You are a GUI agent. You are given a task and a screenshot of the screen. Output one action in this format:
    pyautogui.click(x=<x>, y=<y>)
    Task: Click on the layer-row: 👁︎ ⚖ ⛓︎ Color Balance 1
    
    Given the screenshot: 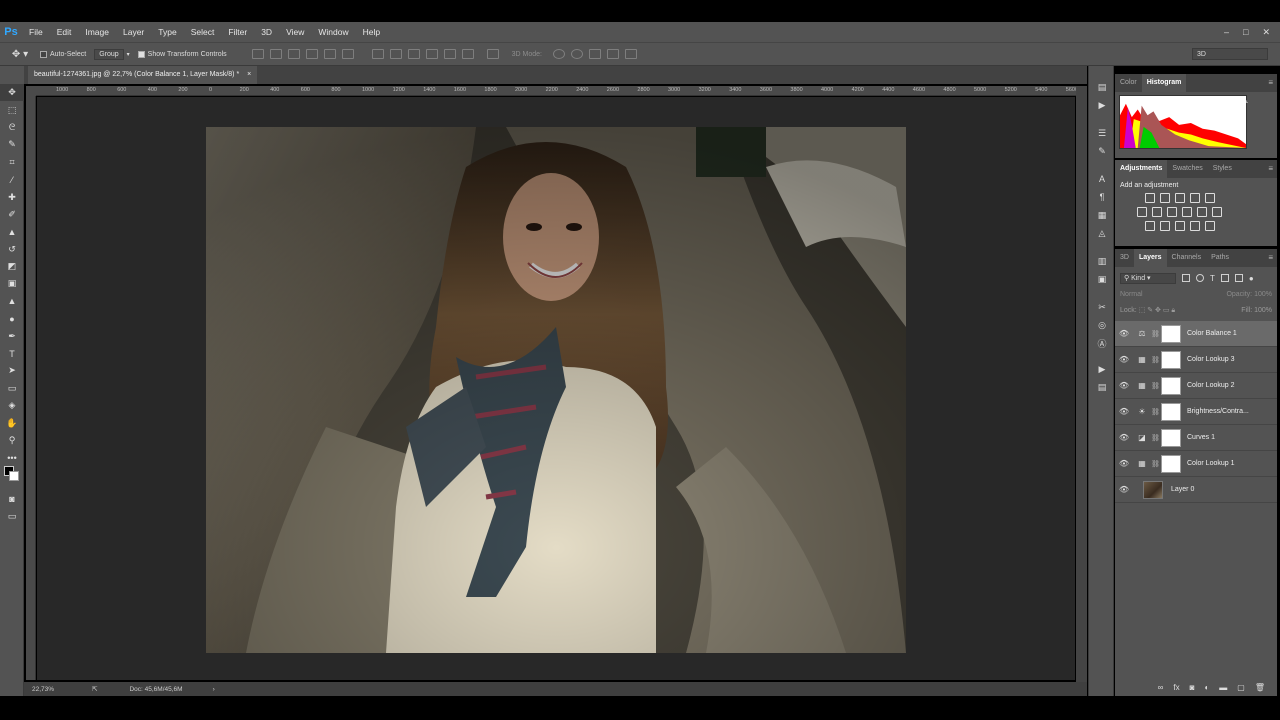 What is the action you would take?
    pyautogui.click(x=1196, y=334)
    